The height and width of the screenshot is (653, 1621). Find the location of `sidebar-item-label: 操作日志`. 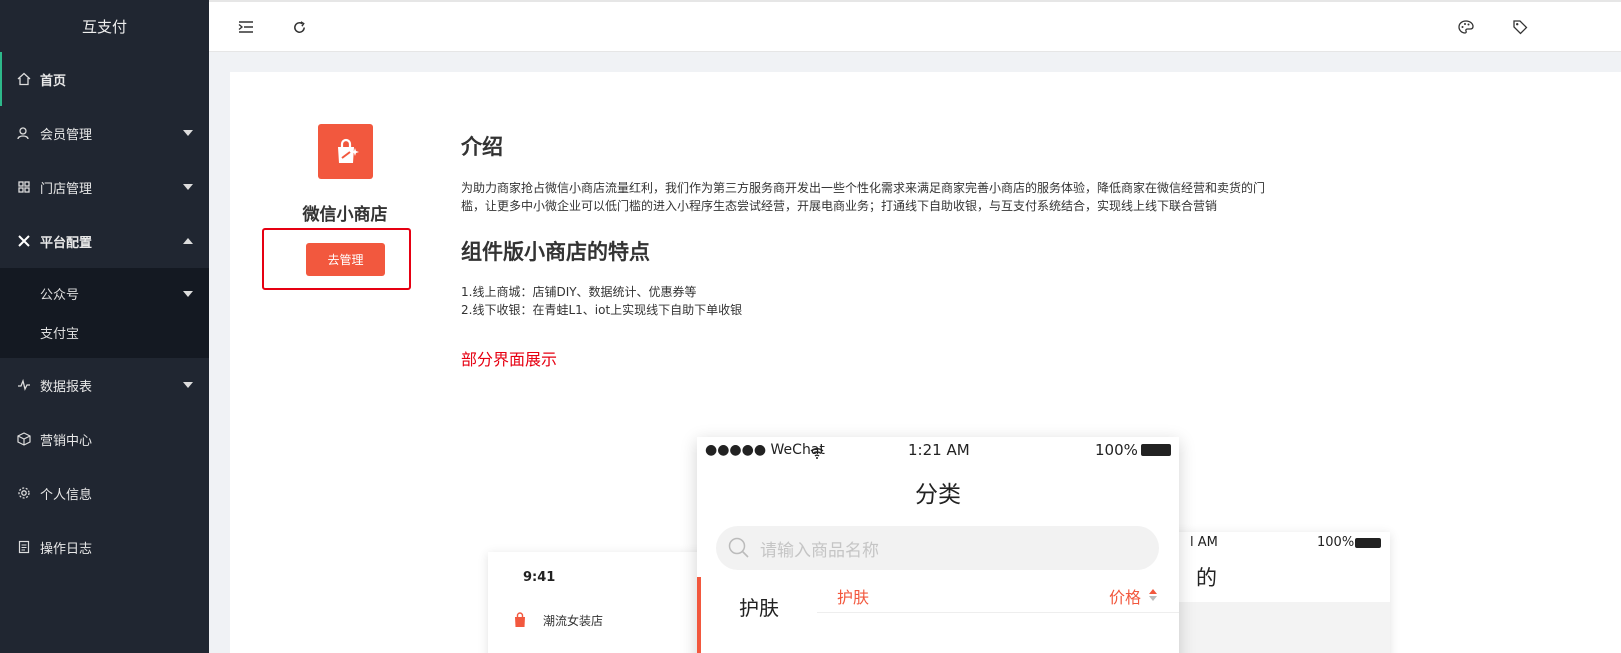

sidebar-item-label: 操作日志 is located at coordinates (66, 549).